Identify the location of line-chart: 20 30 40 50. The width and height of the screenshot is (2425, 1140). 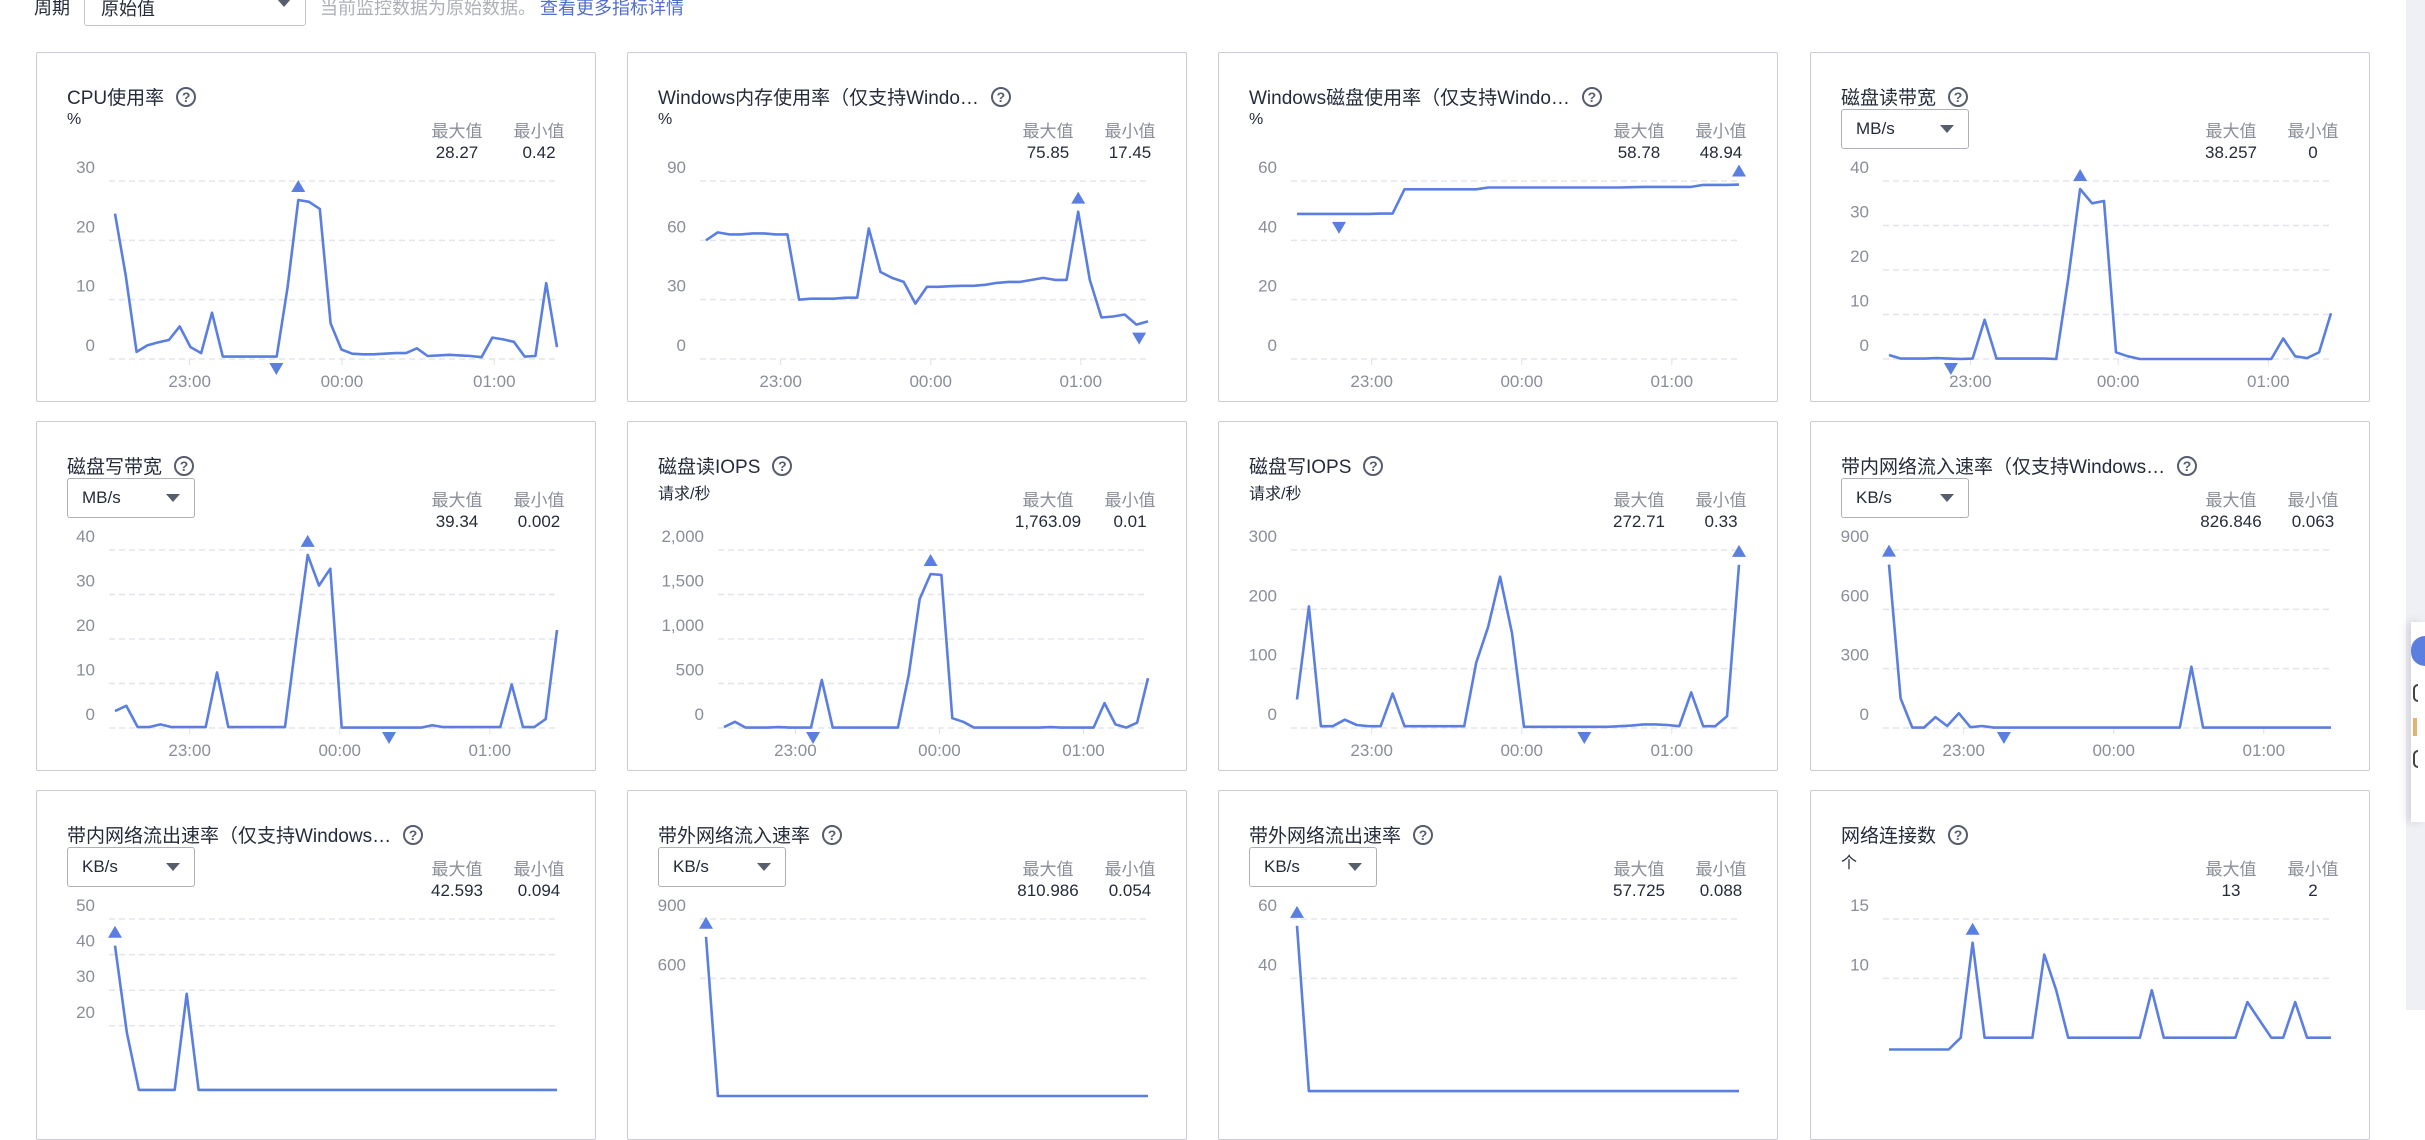
(316, 994).